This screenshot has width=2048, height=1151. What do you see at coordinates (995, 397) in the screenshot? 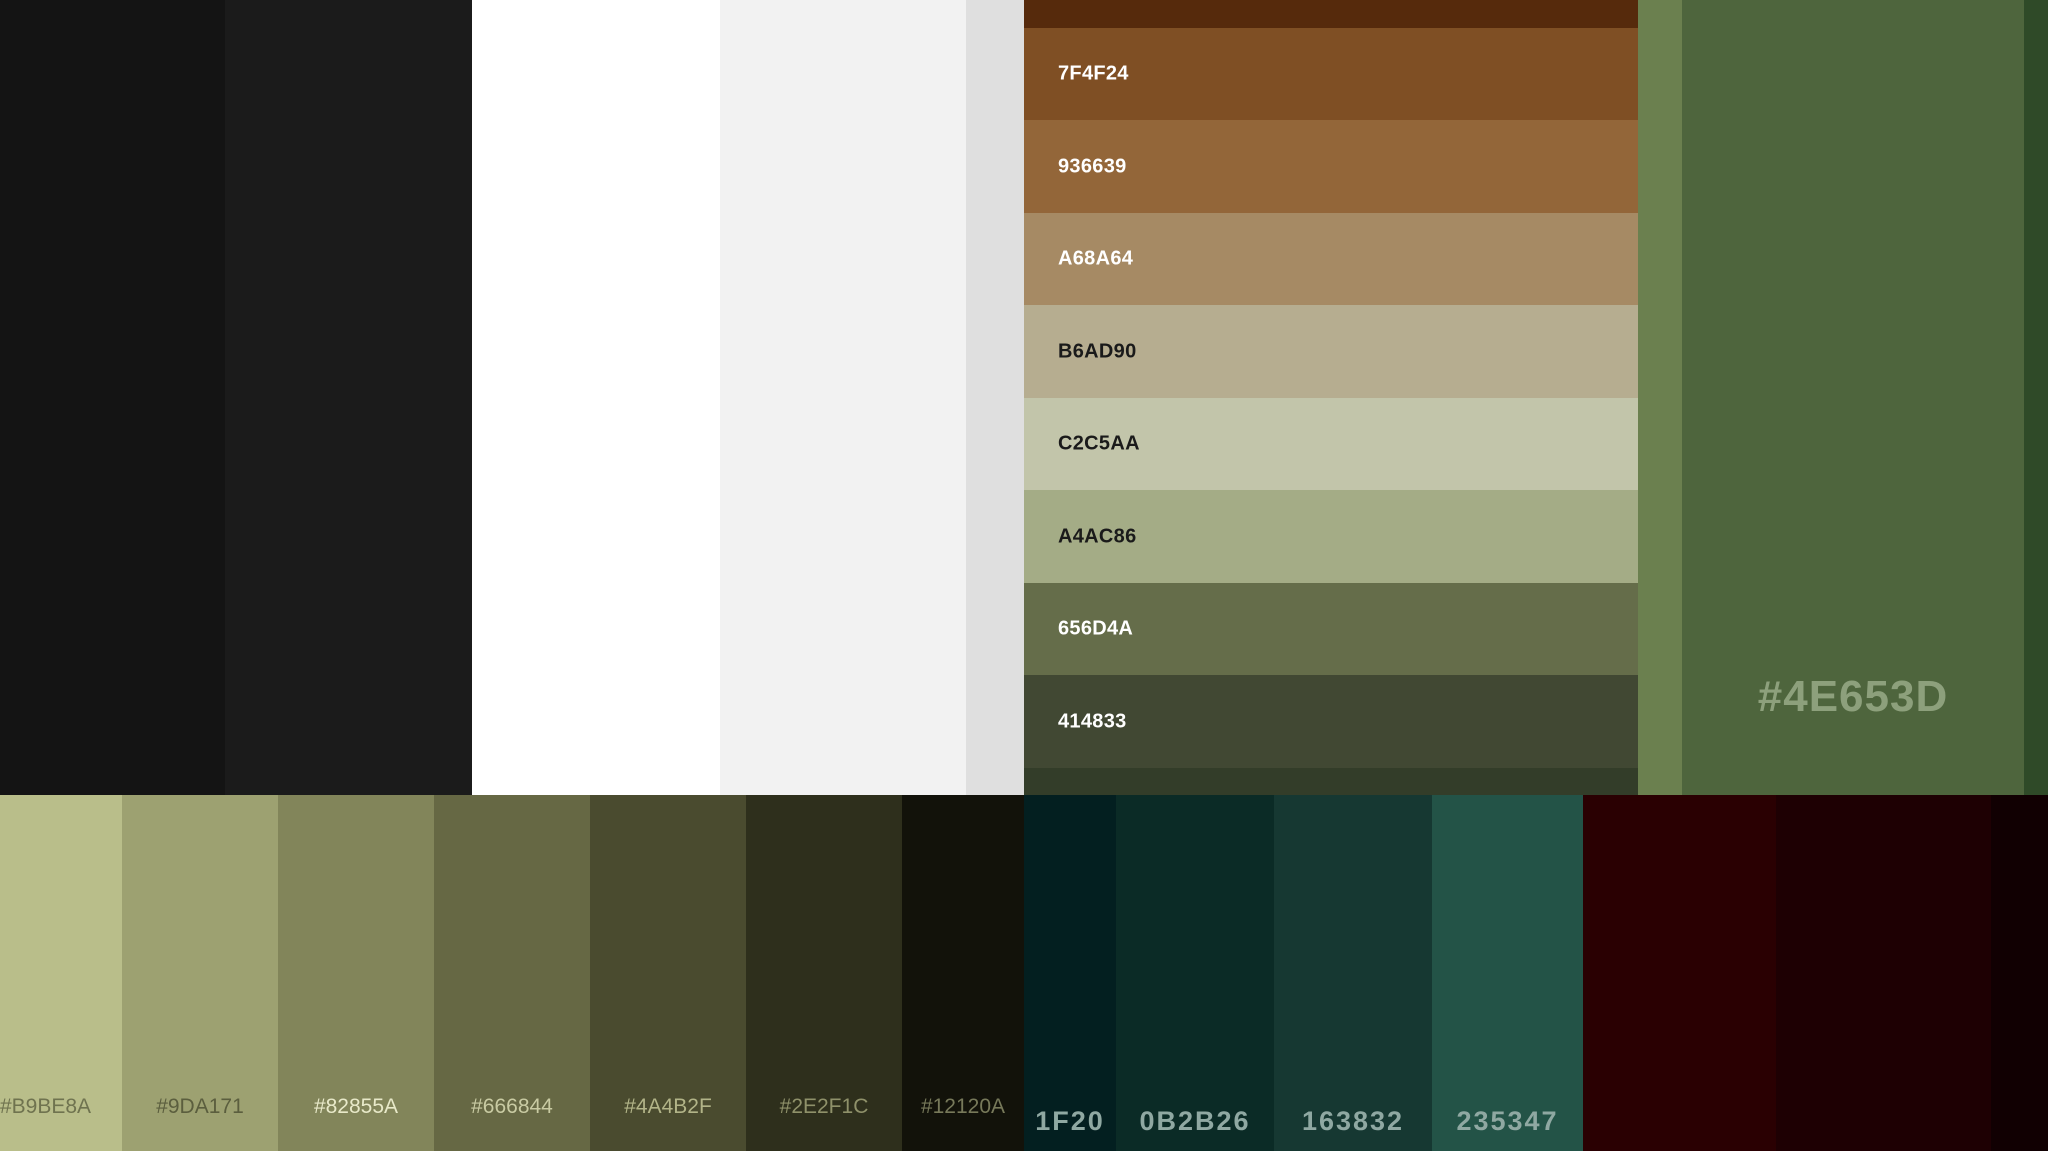
I see `swatch-light-gray` at bounding box center [995, 397].